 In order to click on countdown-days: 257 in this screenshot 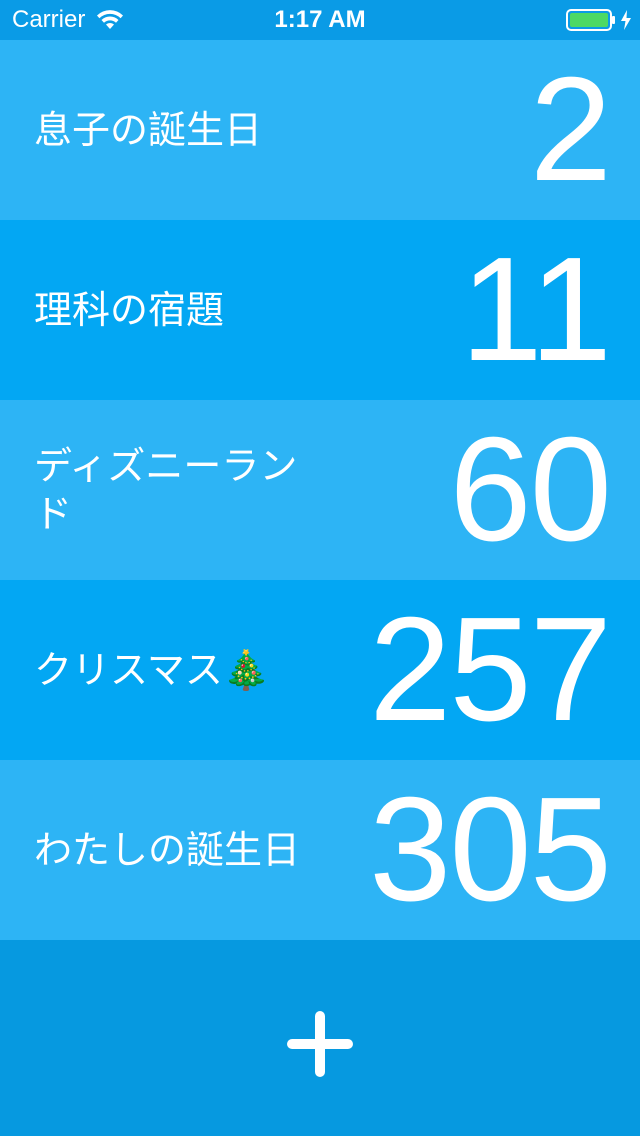, I will do `click(490, 669)`.